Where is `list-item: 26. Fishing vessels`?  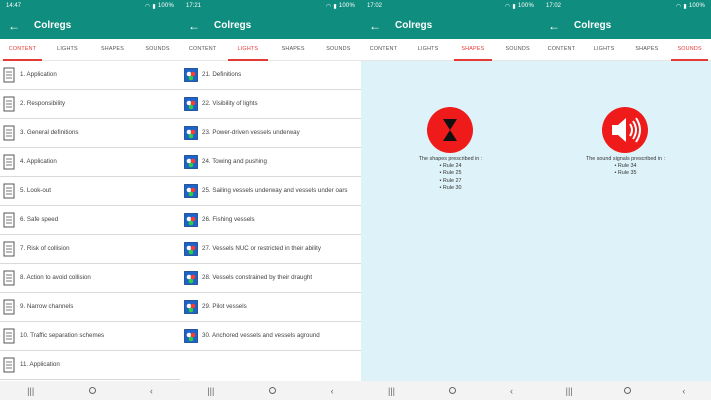 list-item: 26. Fishing vessels is located at coordinates (270, 220).